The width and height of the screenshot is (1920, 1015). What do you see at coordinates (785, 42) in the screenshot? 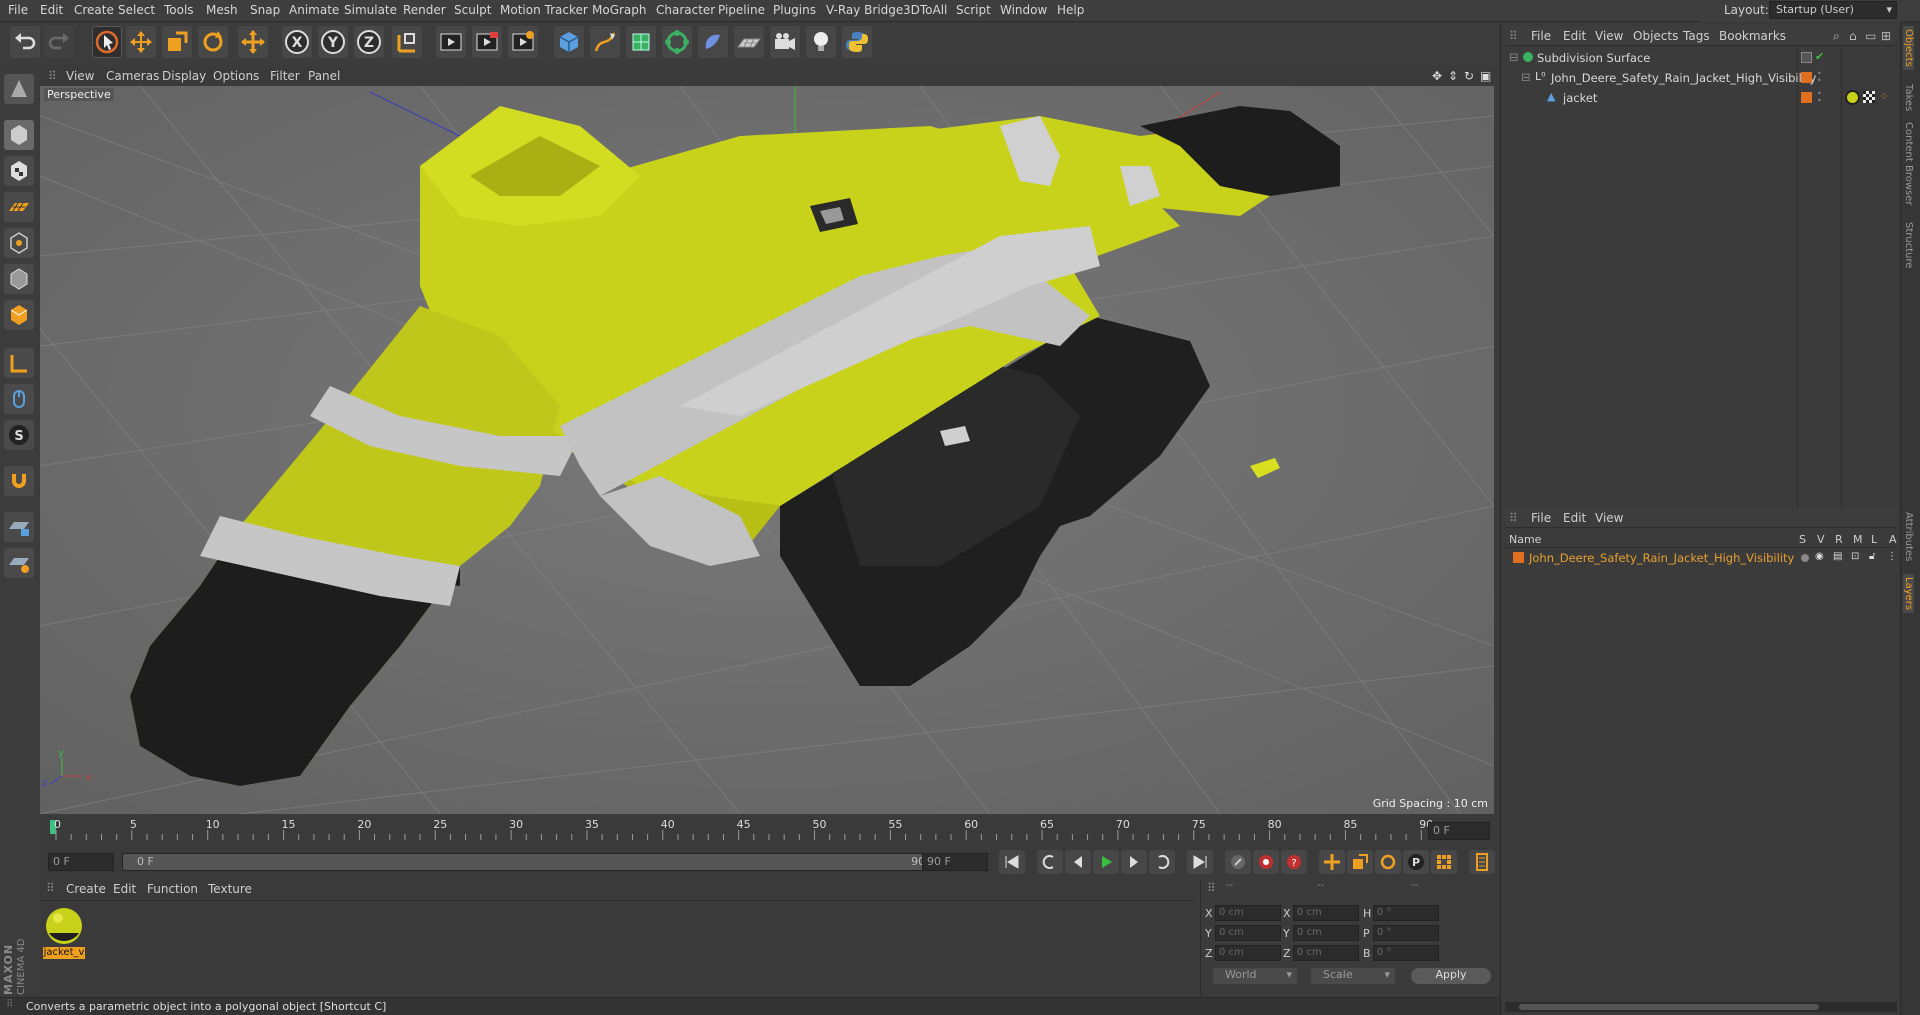
I see `camera-icon` at bounding box center [785, 42].